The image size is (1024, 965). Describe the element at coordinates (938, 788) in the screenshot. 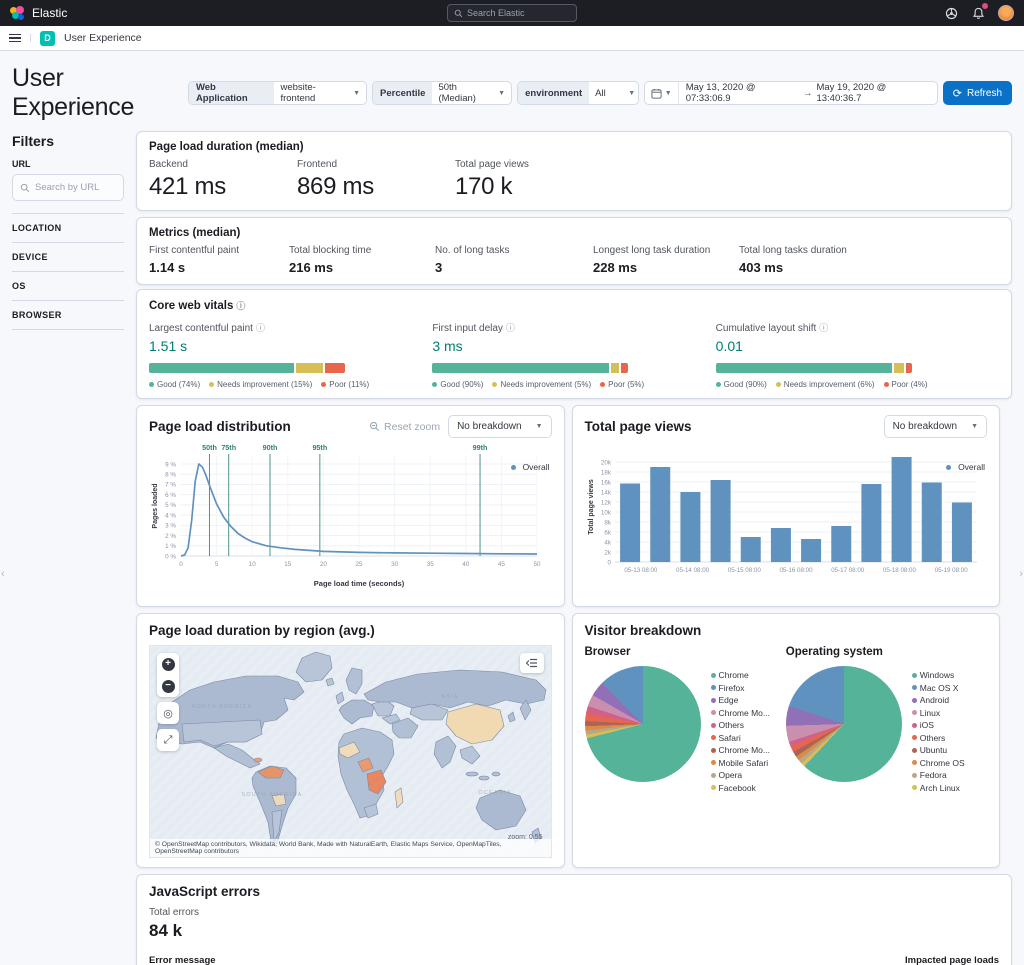

I see `legend-item-arch-linux: Arch Linux` at that location.